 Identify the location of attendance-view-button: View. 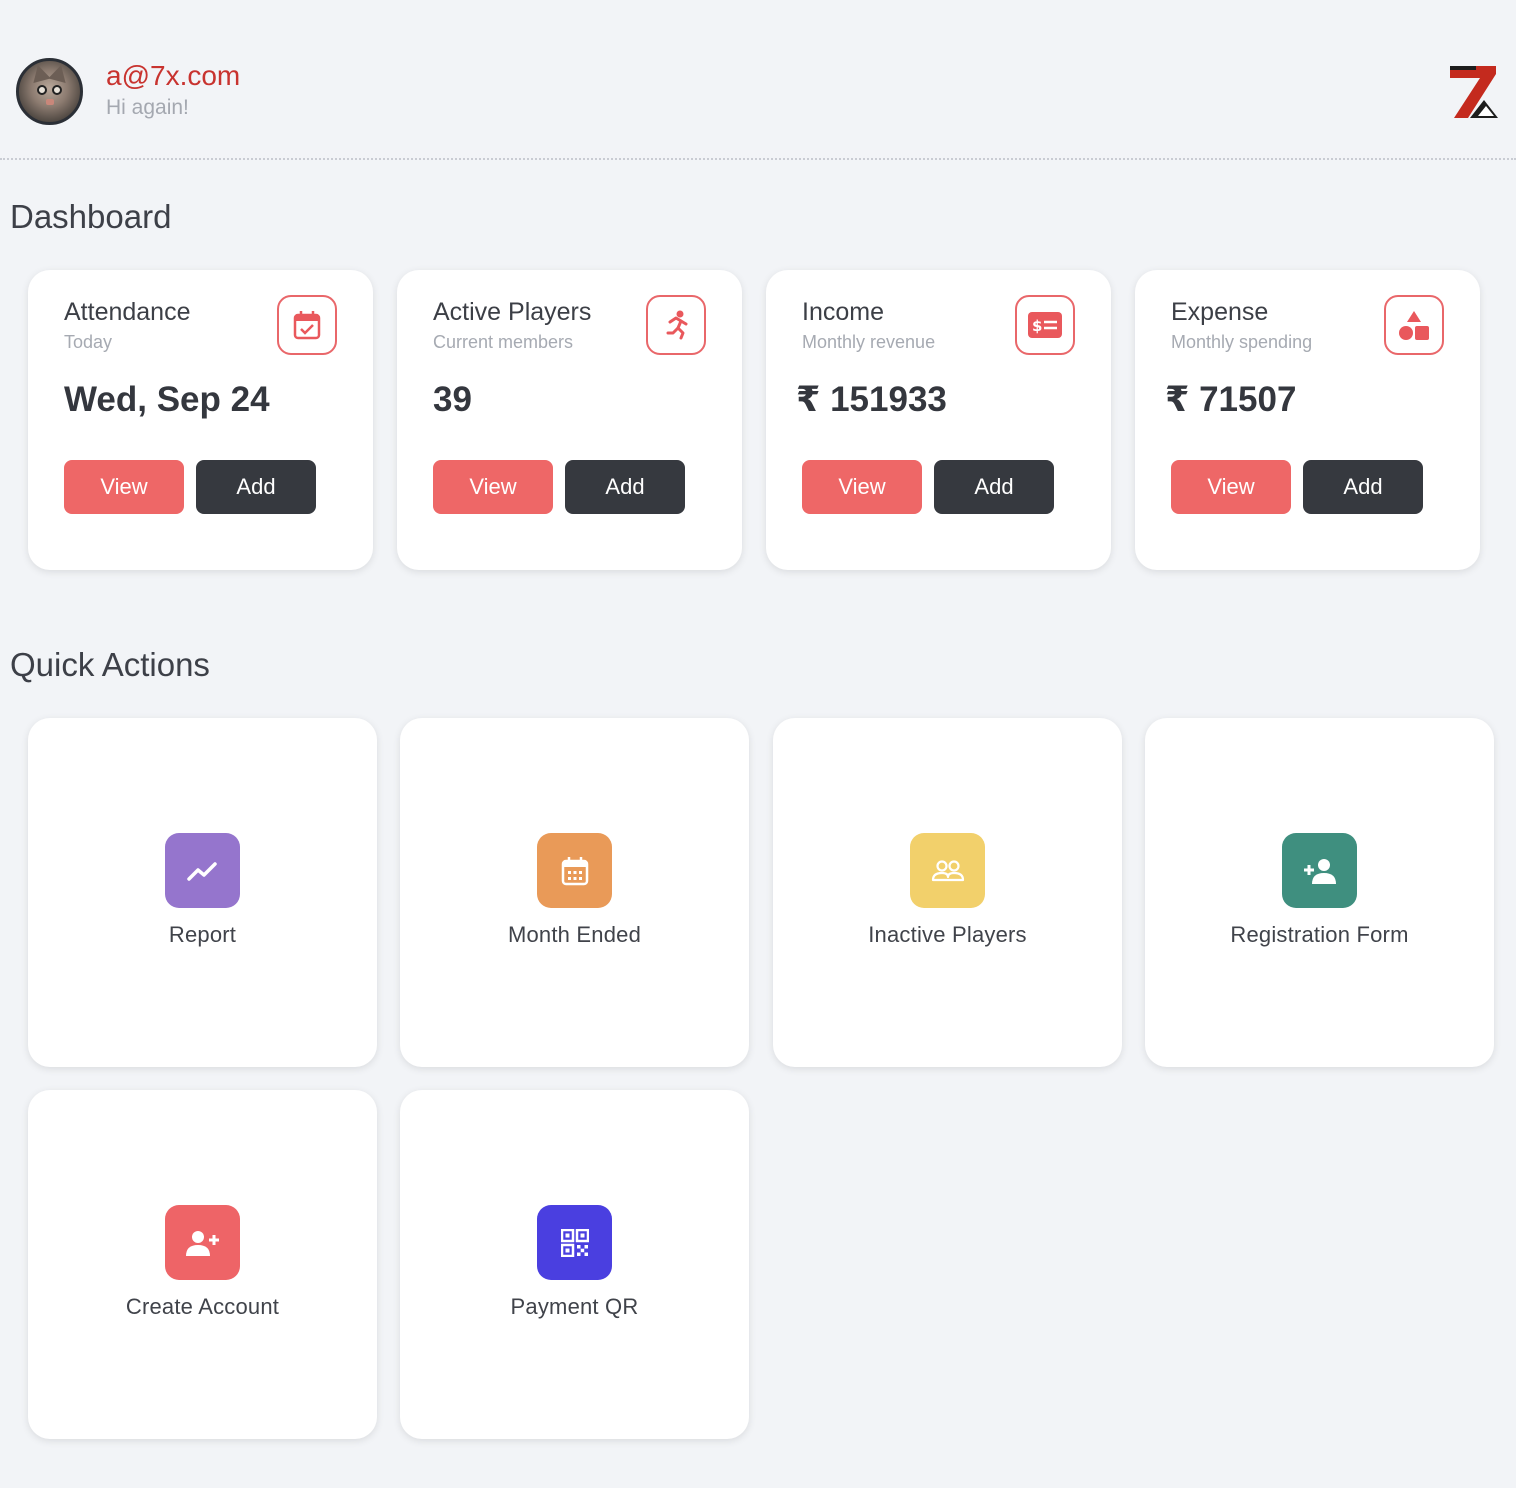
(124, 487).